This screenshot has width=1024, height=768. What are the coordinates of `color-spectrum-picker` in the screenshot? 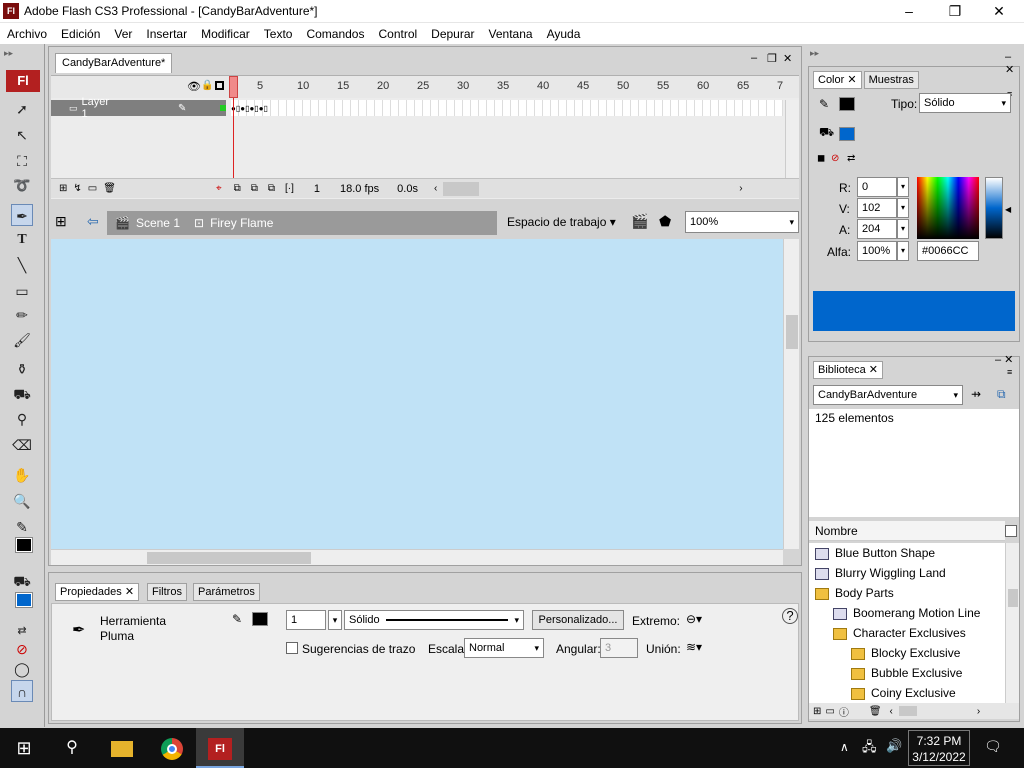 It's located at (948, 208).